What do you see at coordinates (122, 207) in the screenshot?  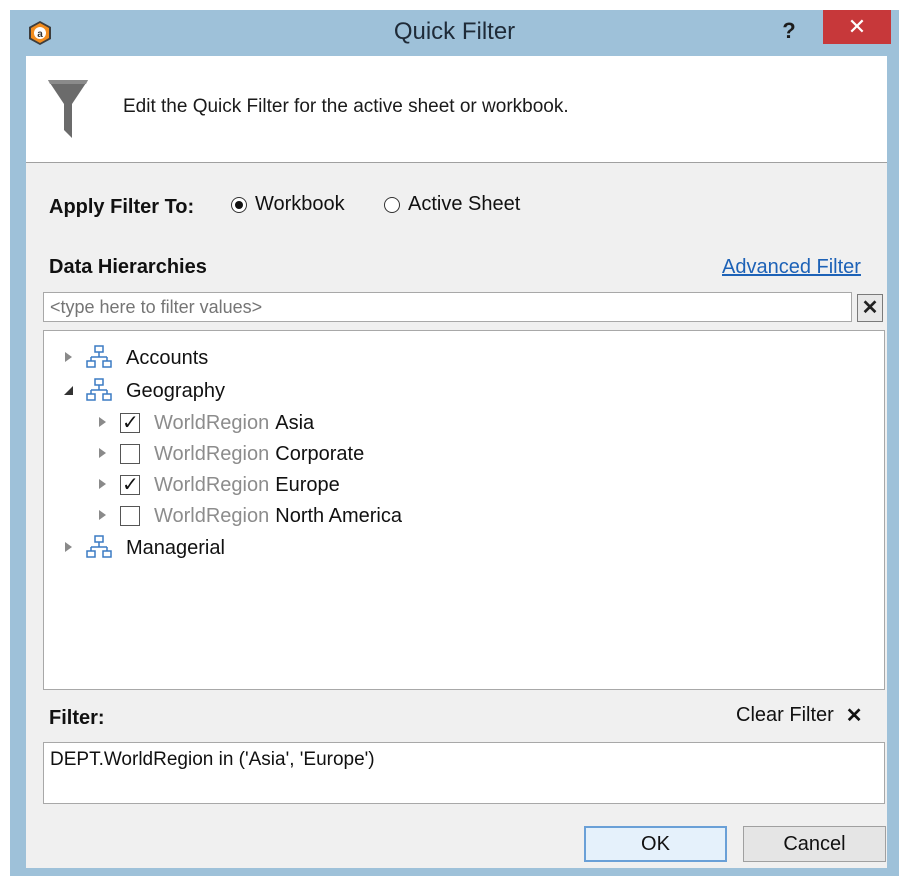 I see `apply-filter-label: Apply Filter To:` at bounding box center [122, 207].